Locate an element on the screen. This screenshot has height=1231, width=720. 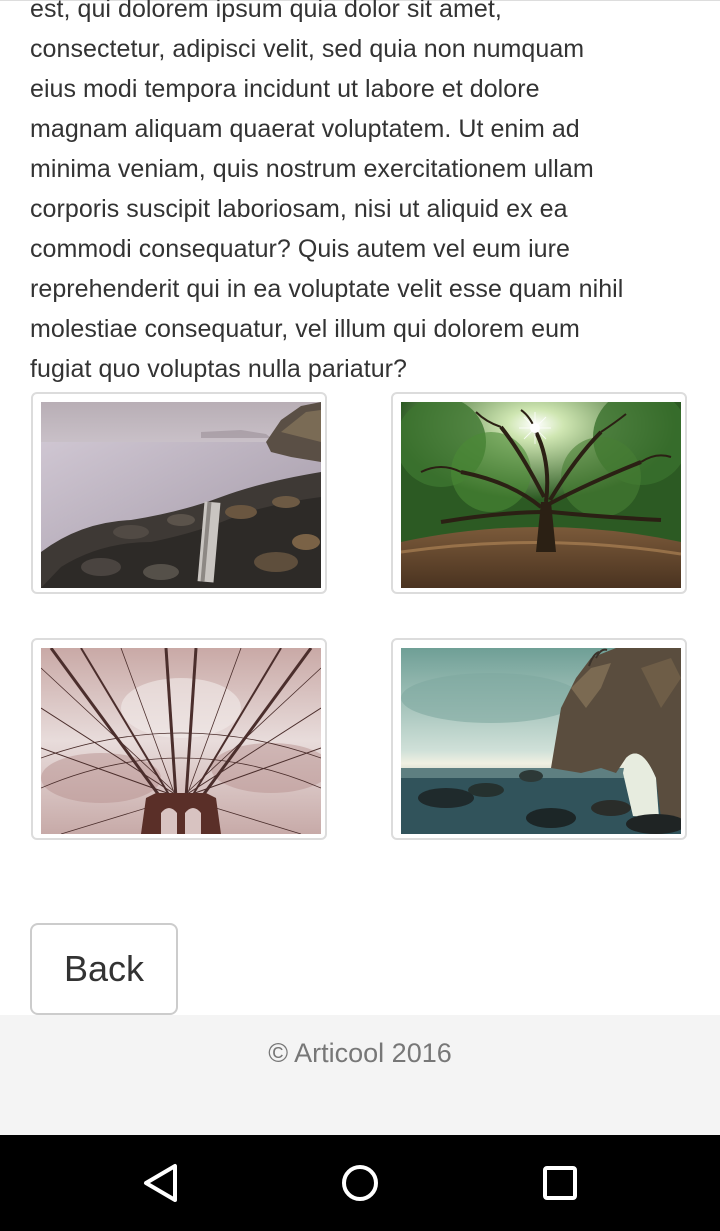
sea-arch-photo is located at coordinates (541, 741).